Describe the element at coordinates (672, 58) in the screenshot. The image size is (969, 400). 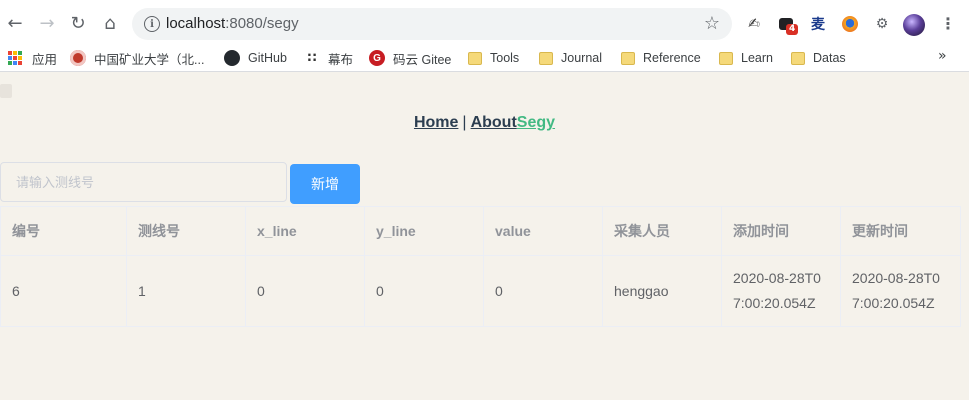
I see `bookmark-label: Reference` at that location.